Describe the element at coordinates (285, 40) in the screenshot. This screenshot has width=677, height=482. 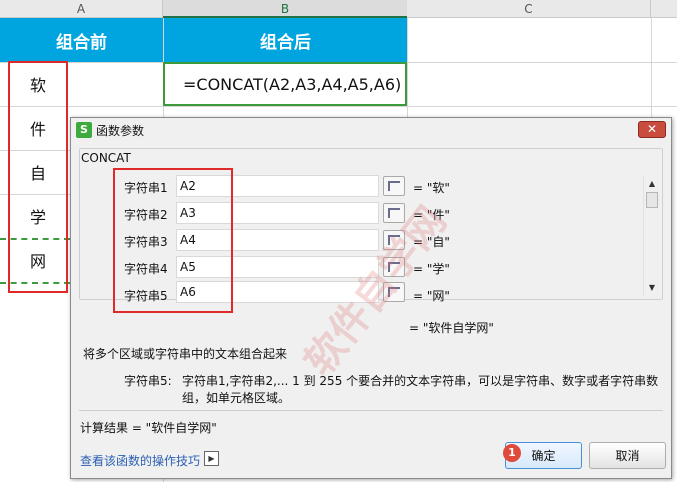
I see `cell-b1-header: 组合后` at that location.